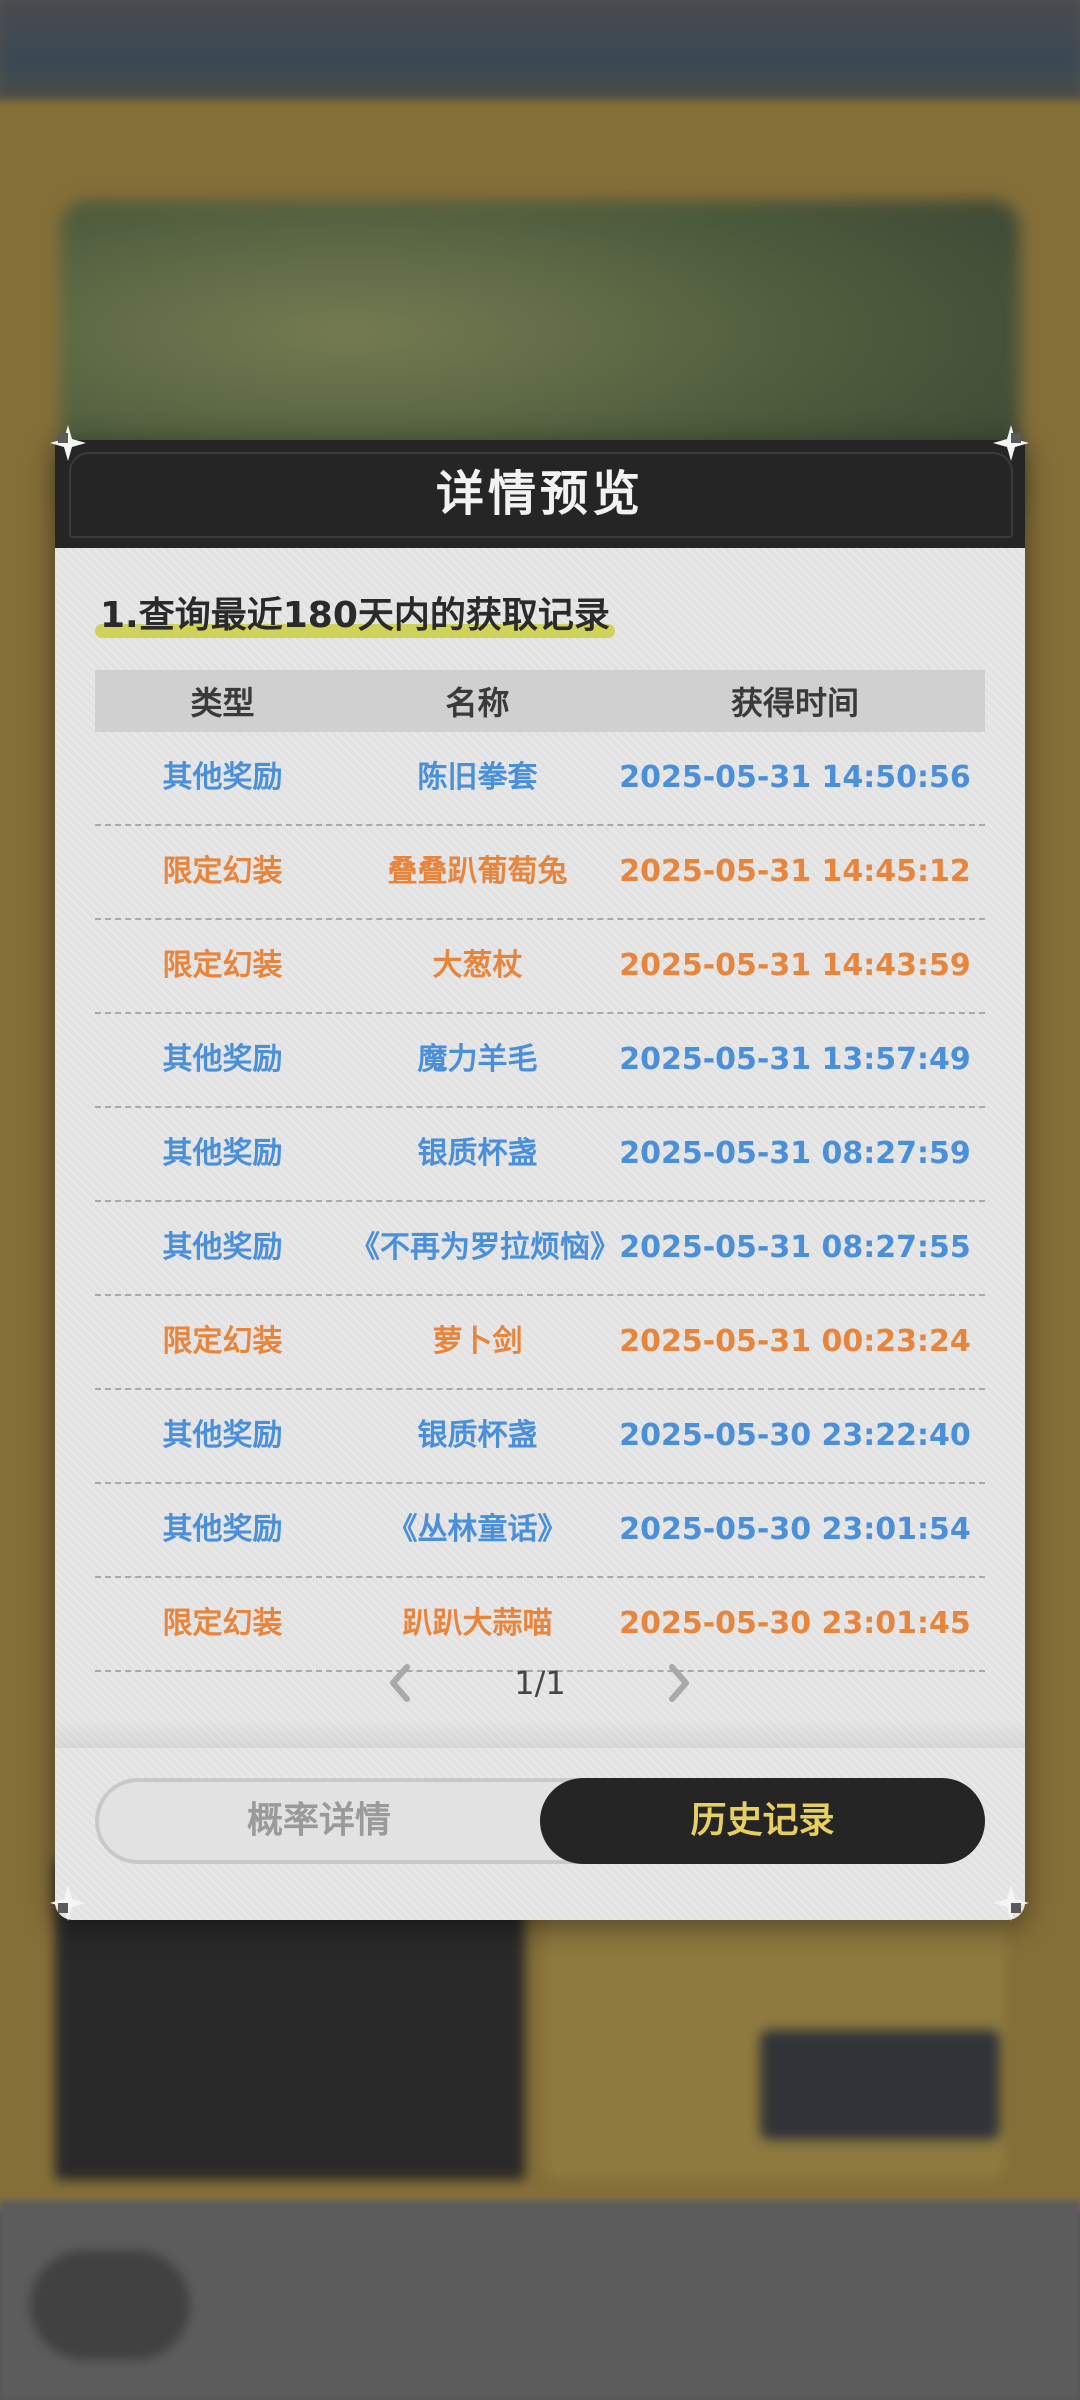 The width and height of the screenshot is (1080, 2400). What do you see at coordinates (477, 777) in the screenshot?
I see `row-name: 陈旧拳套` at bounding box center [477, 777].